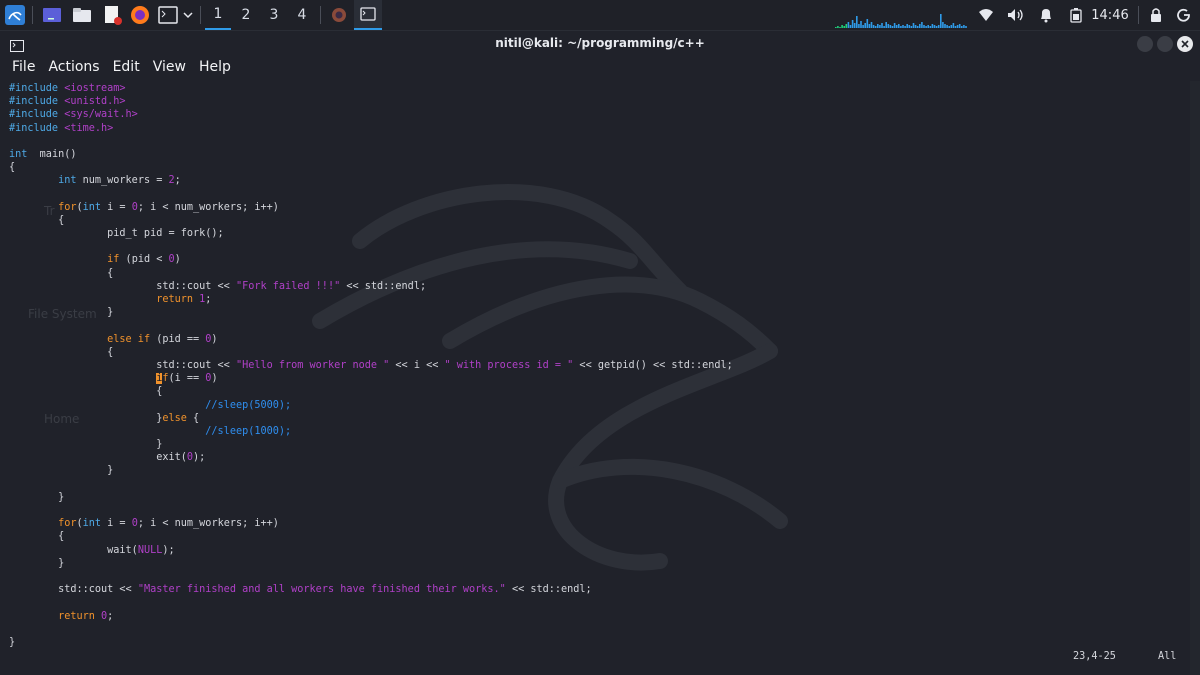  Describe the element at coordinates (177, 181) in the screenshot. I see `code-token: ;` at that location.